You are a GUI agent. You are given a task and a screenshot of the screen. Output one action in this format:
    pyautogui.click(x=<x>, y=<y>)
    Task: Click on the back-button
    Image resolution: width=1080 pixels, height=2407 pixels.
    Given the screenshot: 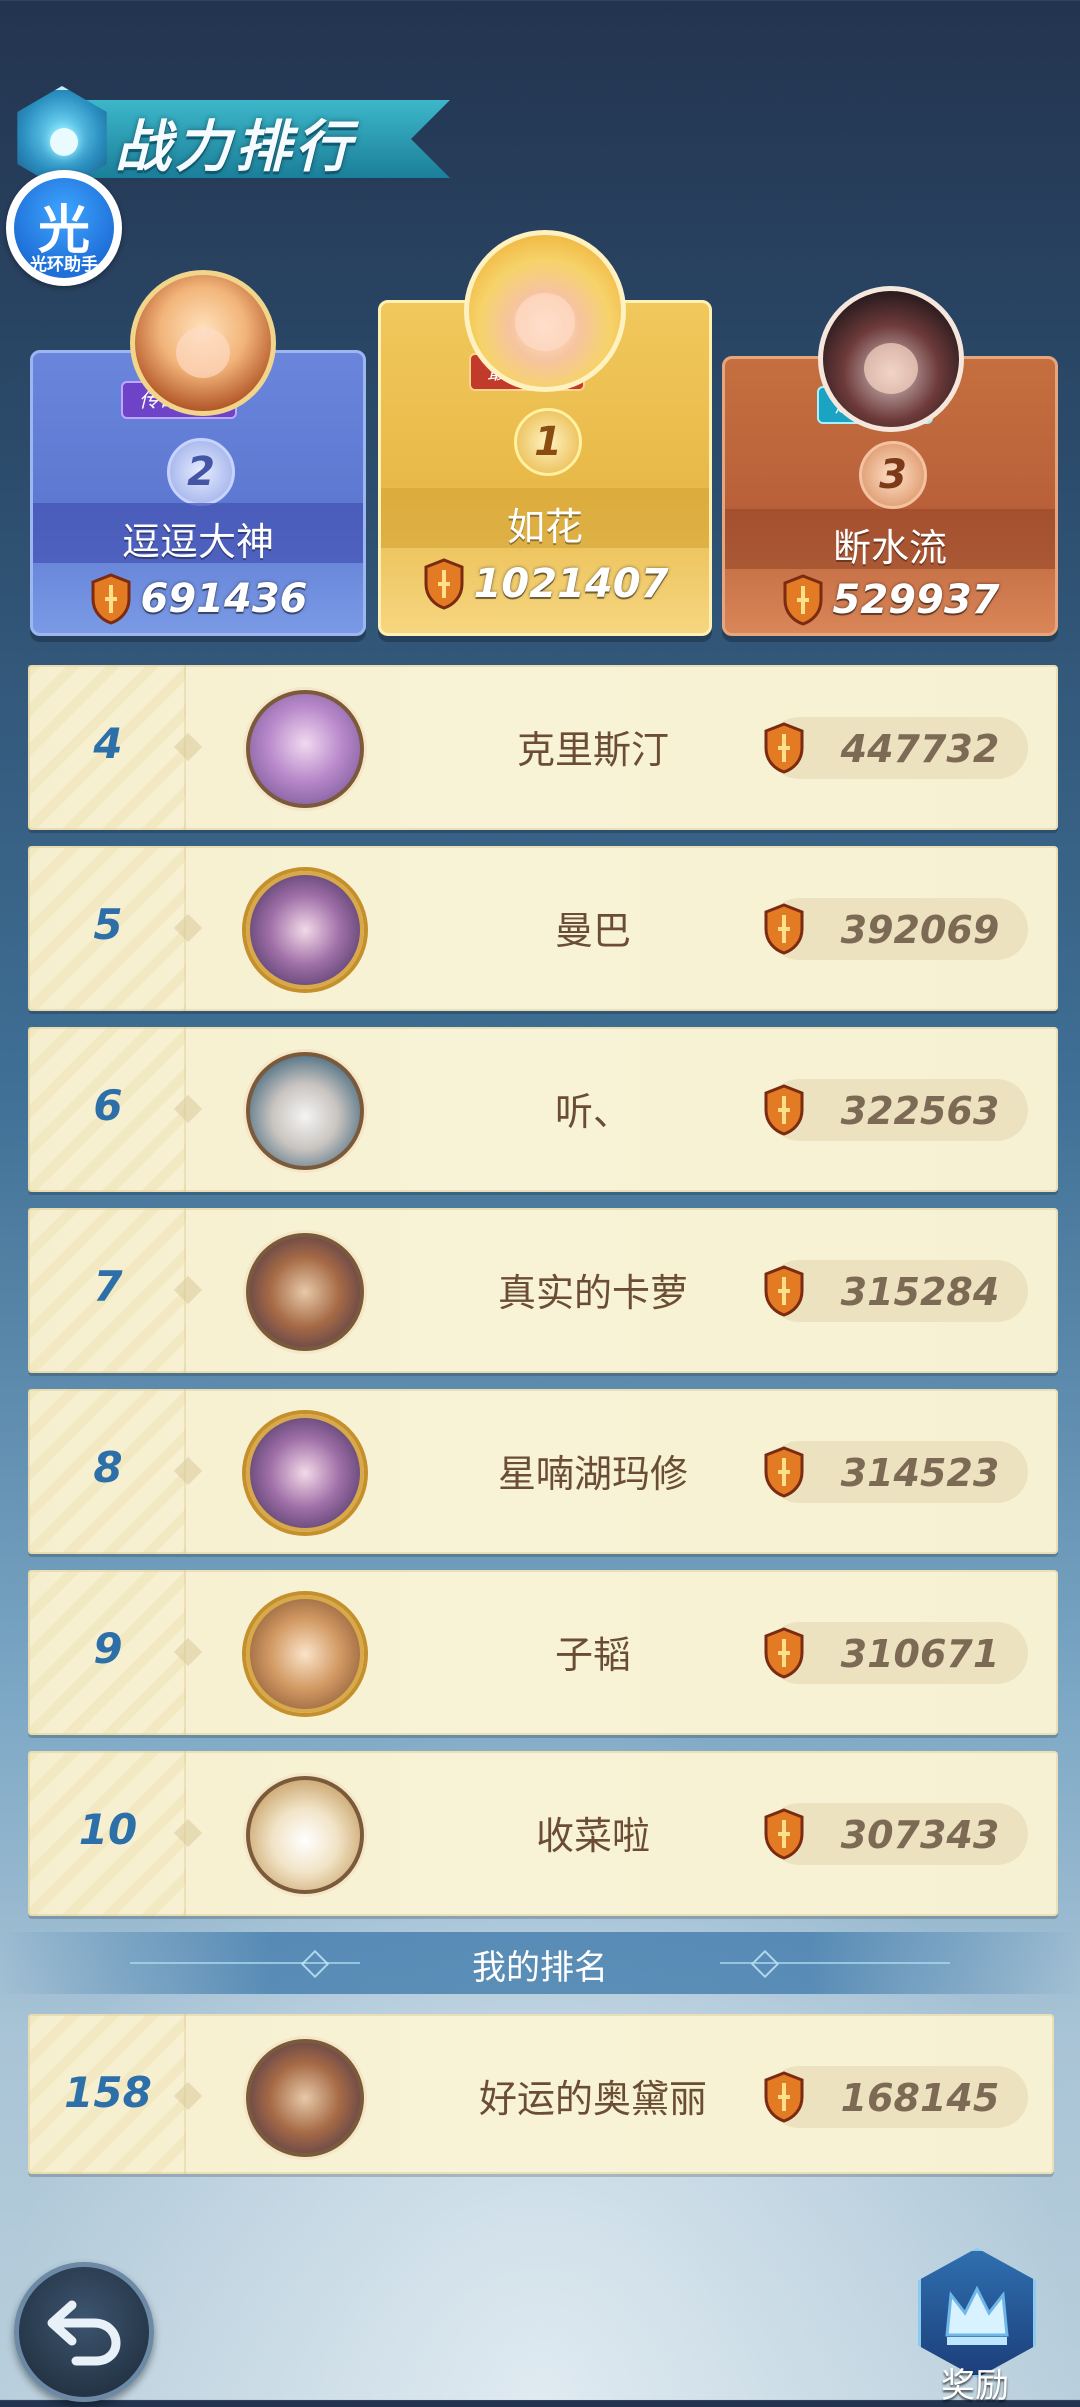 What is the action you would take?
    pyautogui.click(x=84, y=2332)
    